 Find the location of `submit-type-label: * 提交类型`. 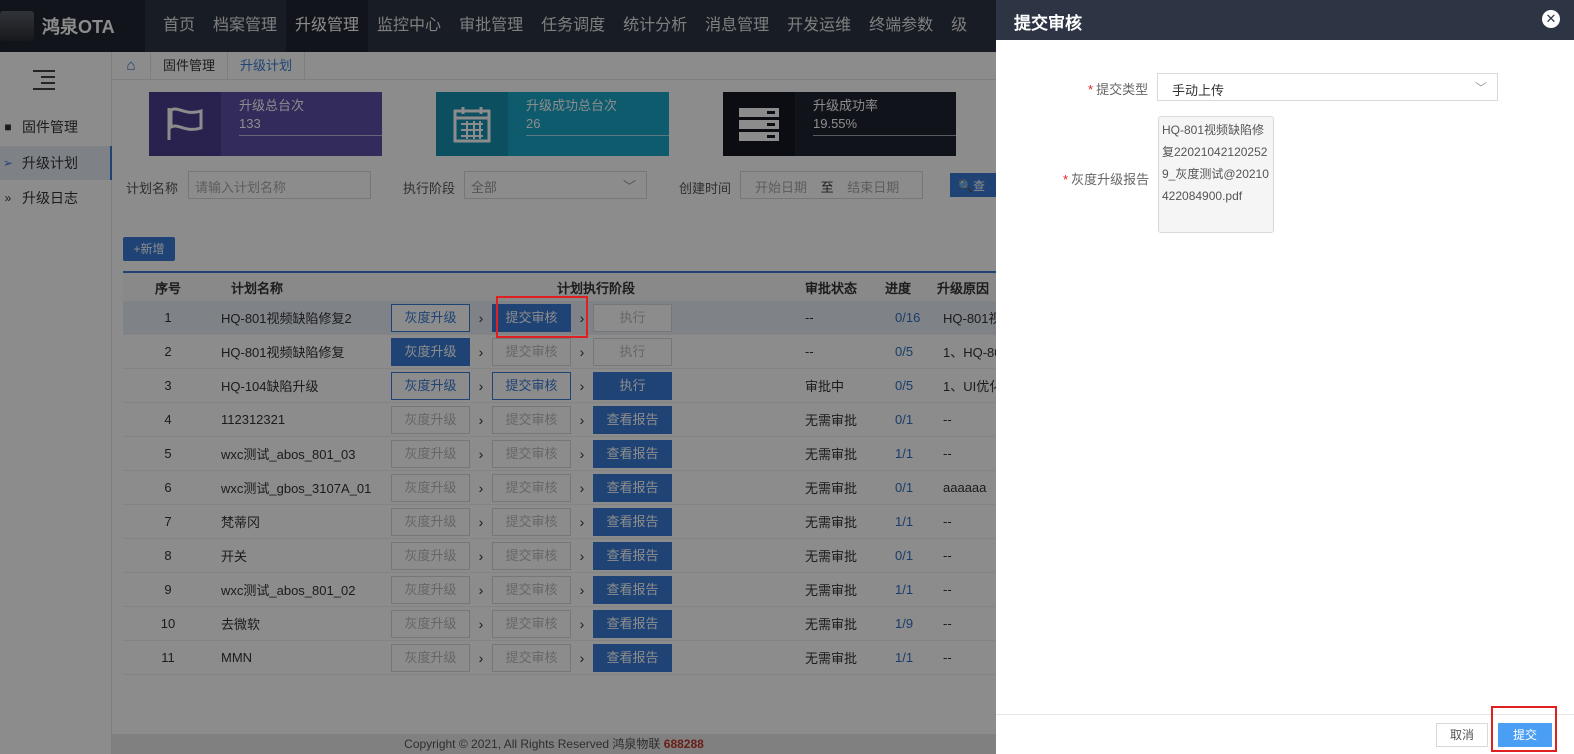

submit-type-label: * 提交类型 is located at coordinates (1118, 89).